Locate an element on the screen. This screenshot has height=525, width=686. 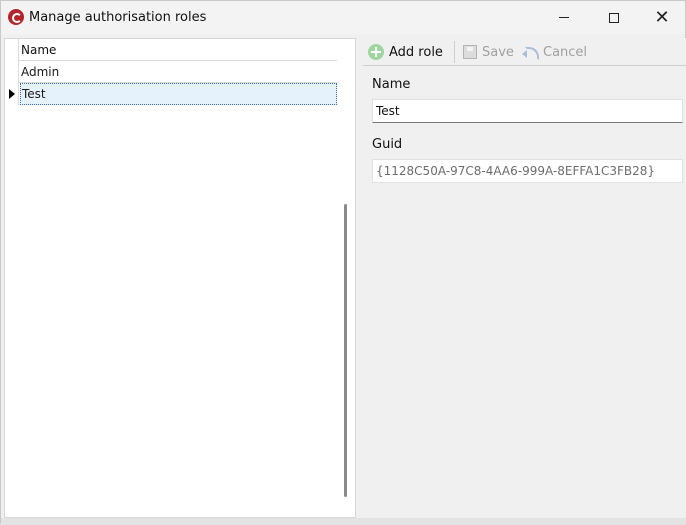
minimize-button is located at coordinates (564, 17).